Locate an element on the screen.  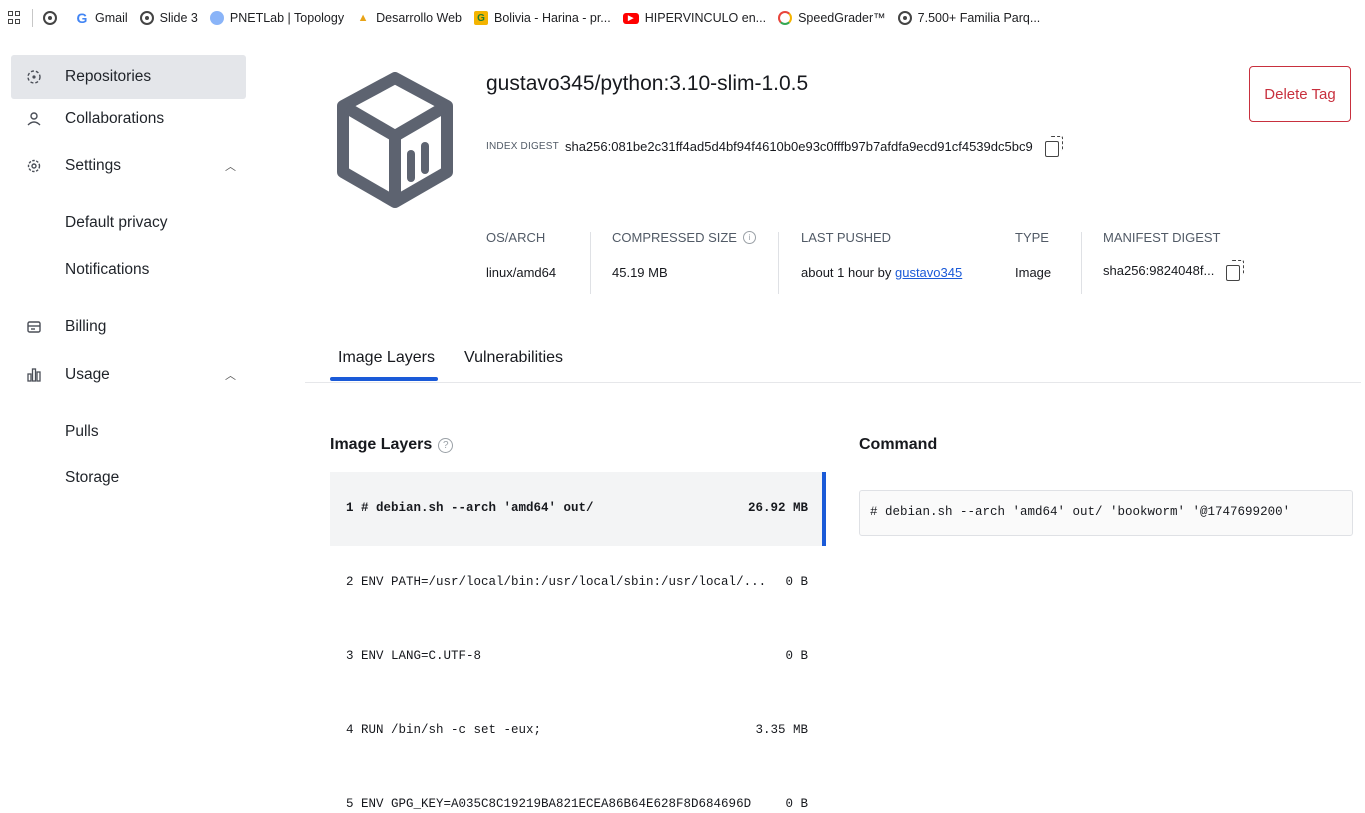
gear-icon is located at coordinates (34, 166).